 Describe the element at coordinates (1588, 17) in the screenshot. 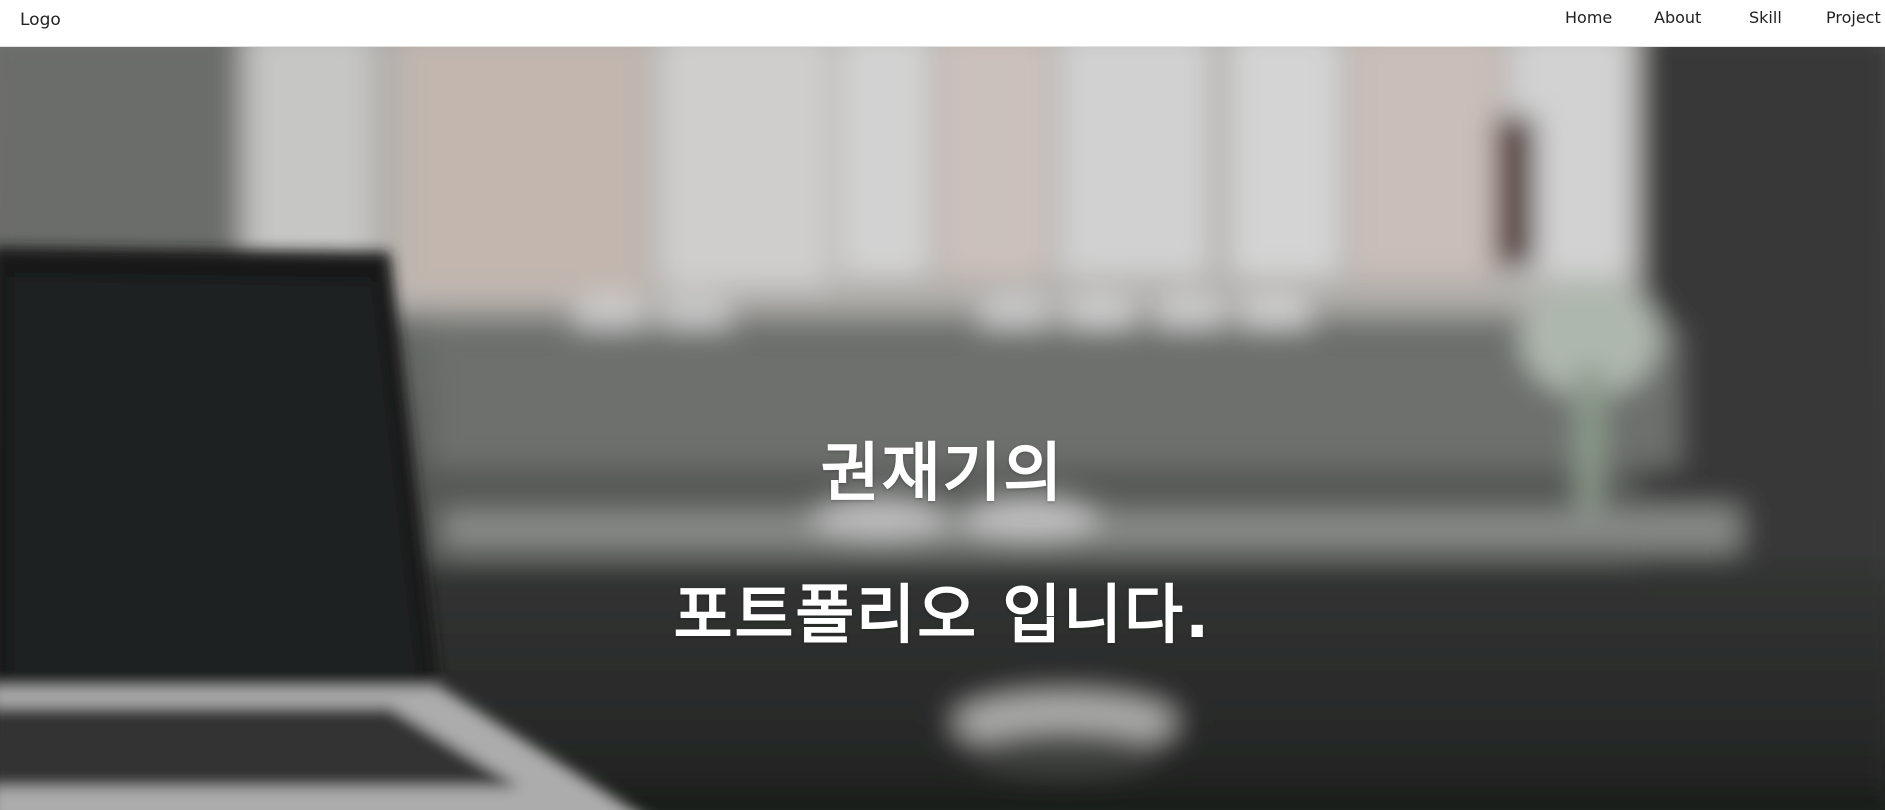

I see `nav-home-link: Home` at that location.